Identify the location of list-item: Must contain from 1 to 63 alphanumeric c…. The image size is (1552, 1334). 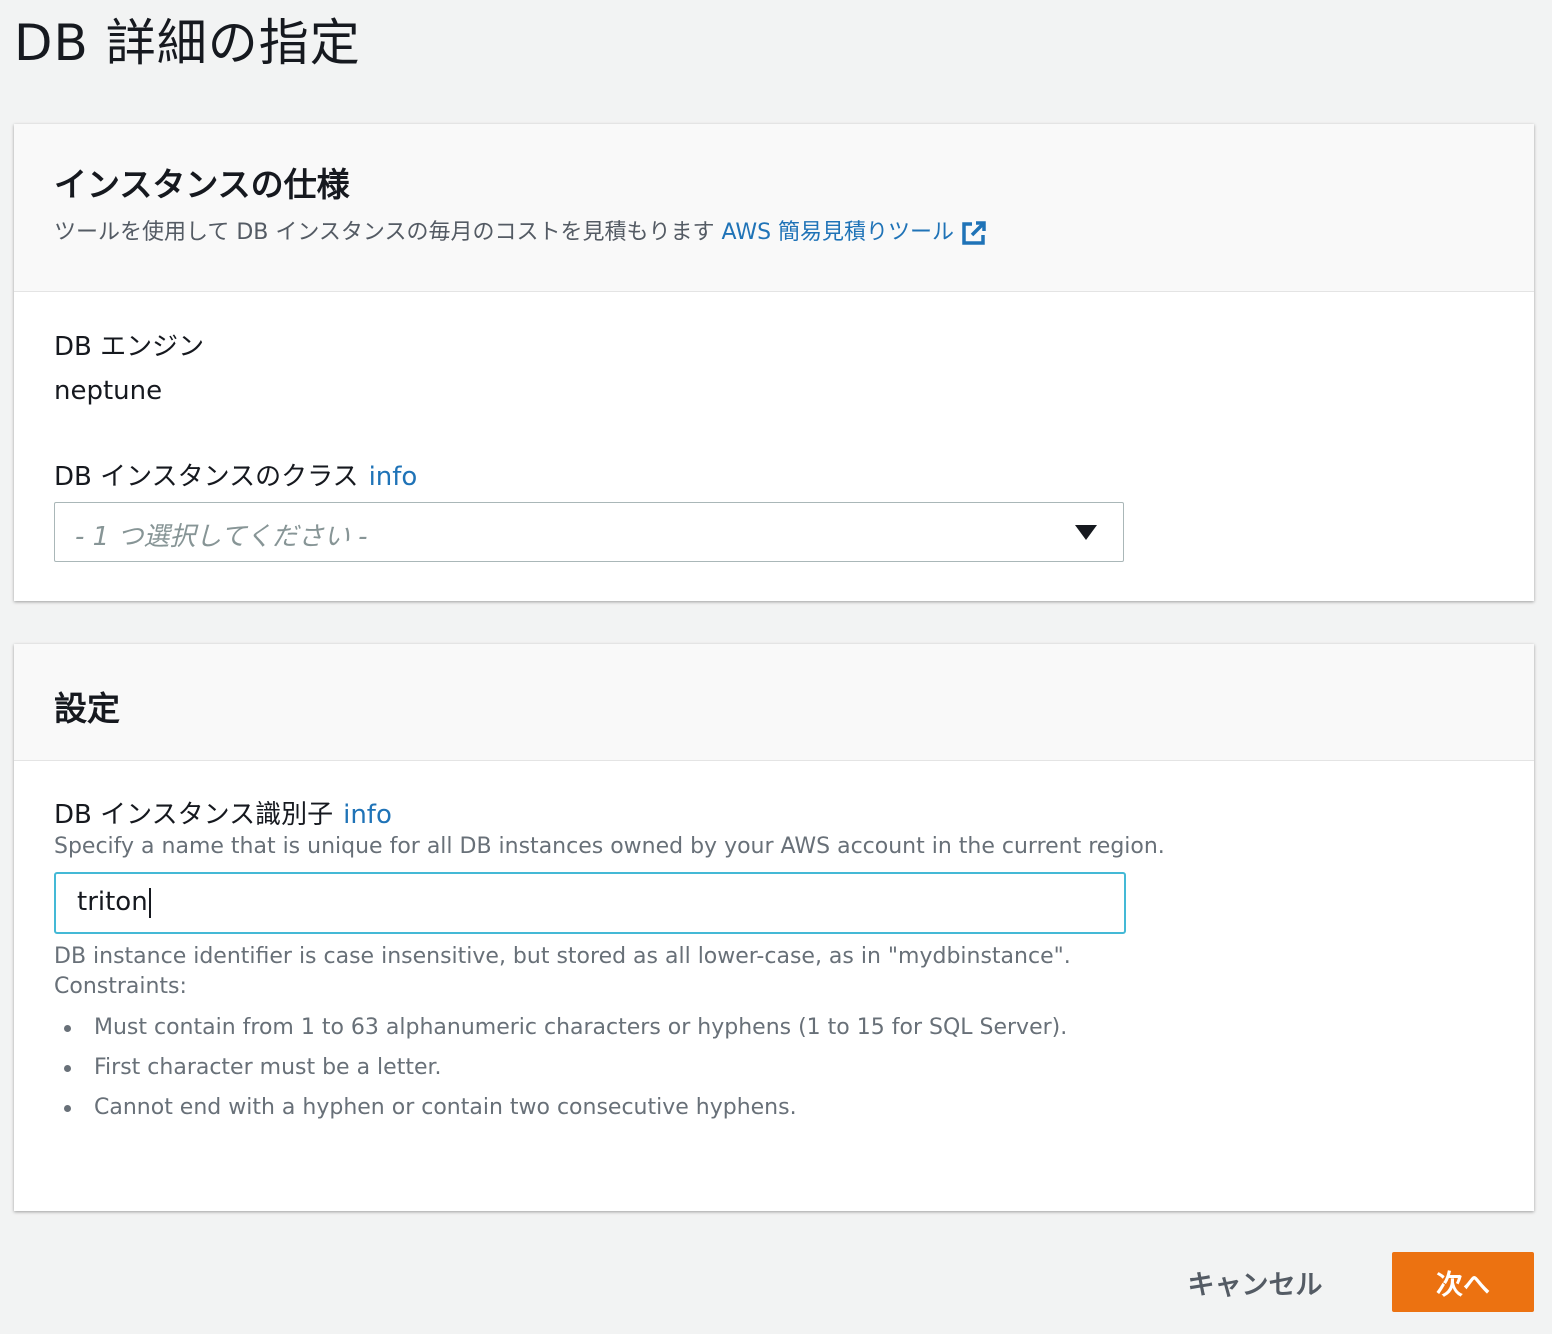
(560, 1028).